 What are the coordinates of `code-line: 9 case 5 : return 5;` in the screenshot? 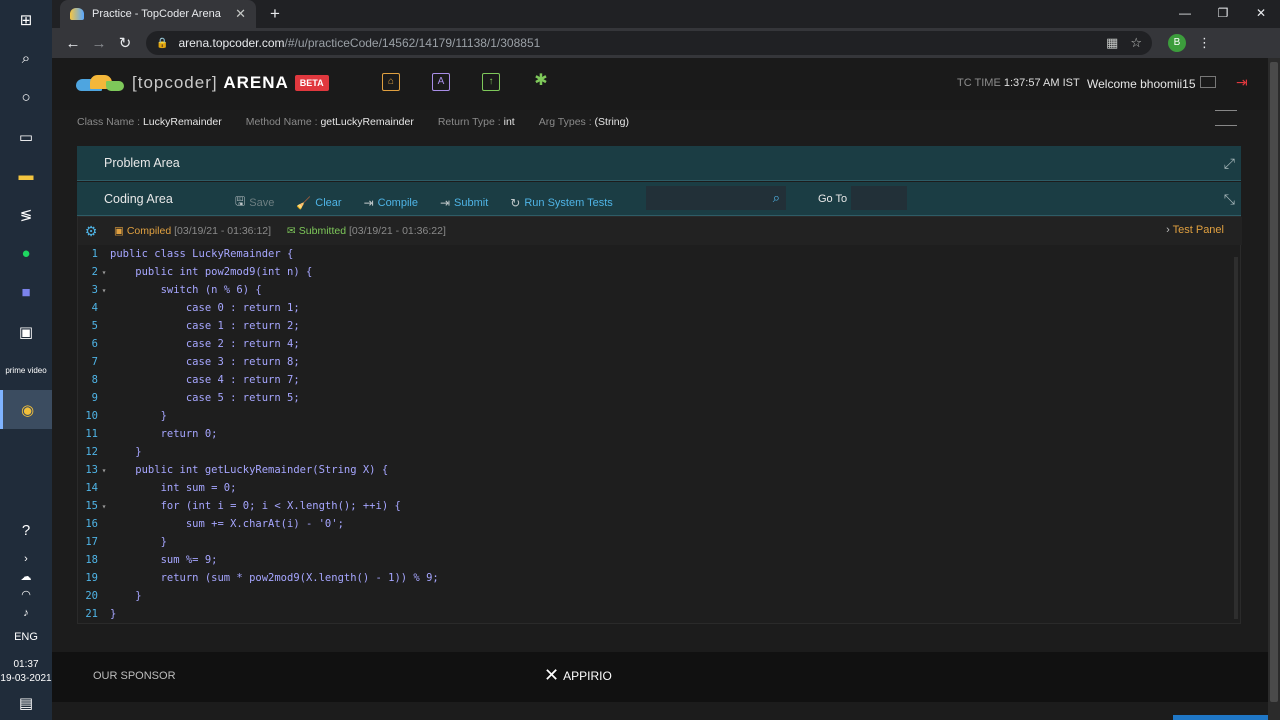 It's located at (653, 398).